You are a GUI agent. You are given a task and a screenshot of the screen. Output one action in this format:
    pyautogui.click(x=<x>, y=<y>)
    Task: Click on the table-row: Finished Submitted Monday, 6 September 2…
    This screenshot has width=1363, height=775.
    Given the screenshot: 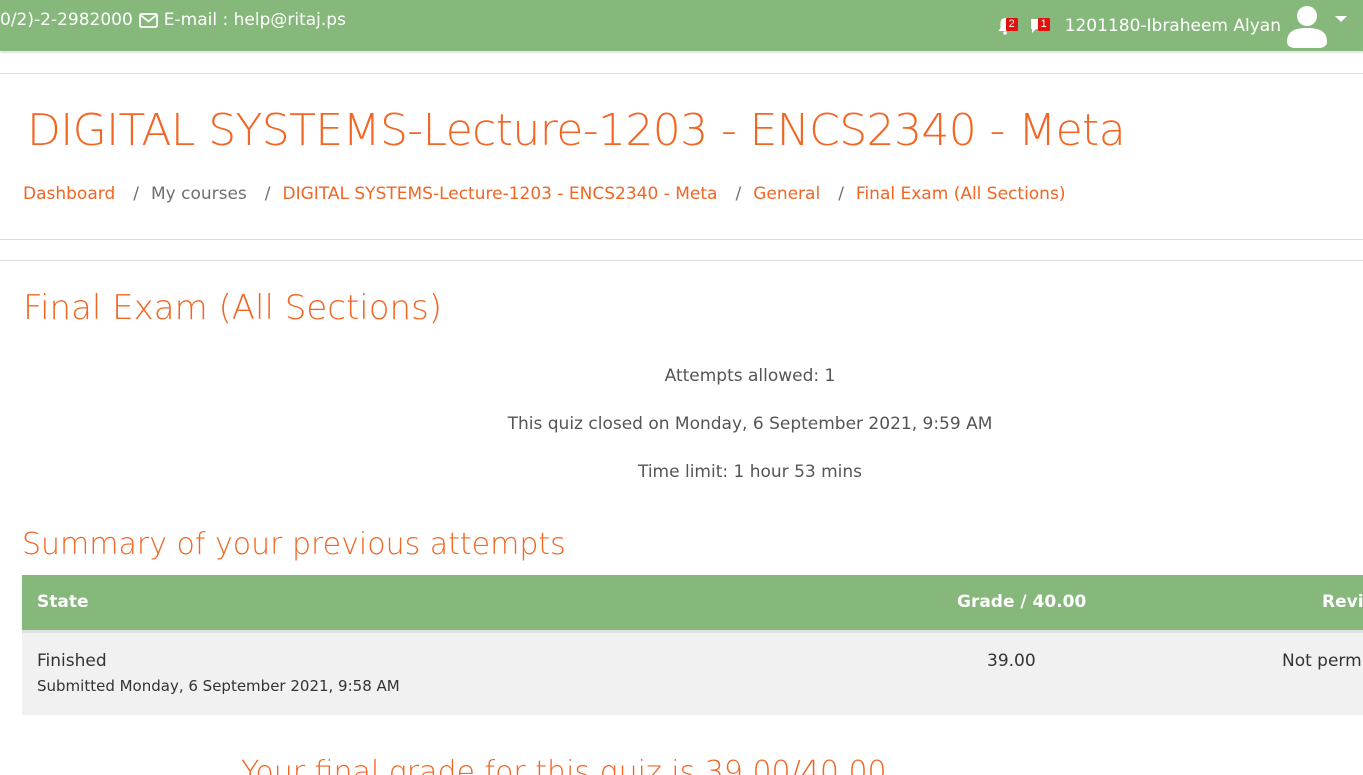 What is the action you would take?
    pyautogui.click(x=692, y=673)
    